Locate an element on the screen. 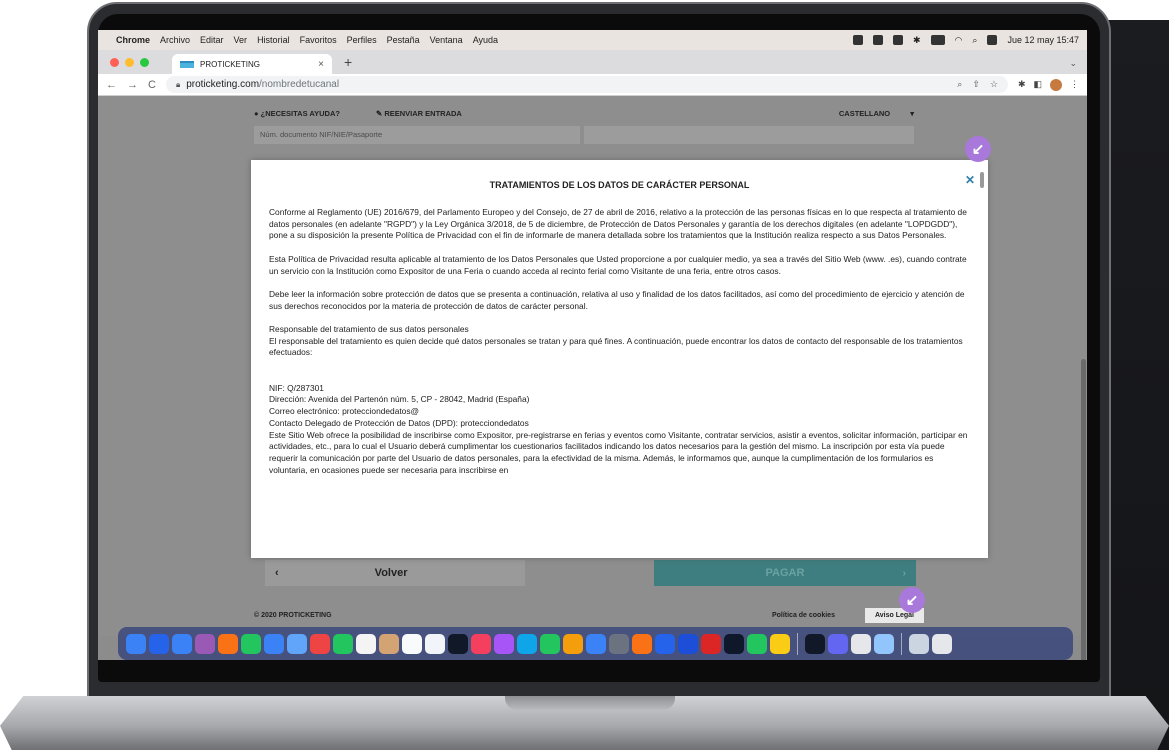  tab-close-icon: × is located at coordinates (321, 64).